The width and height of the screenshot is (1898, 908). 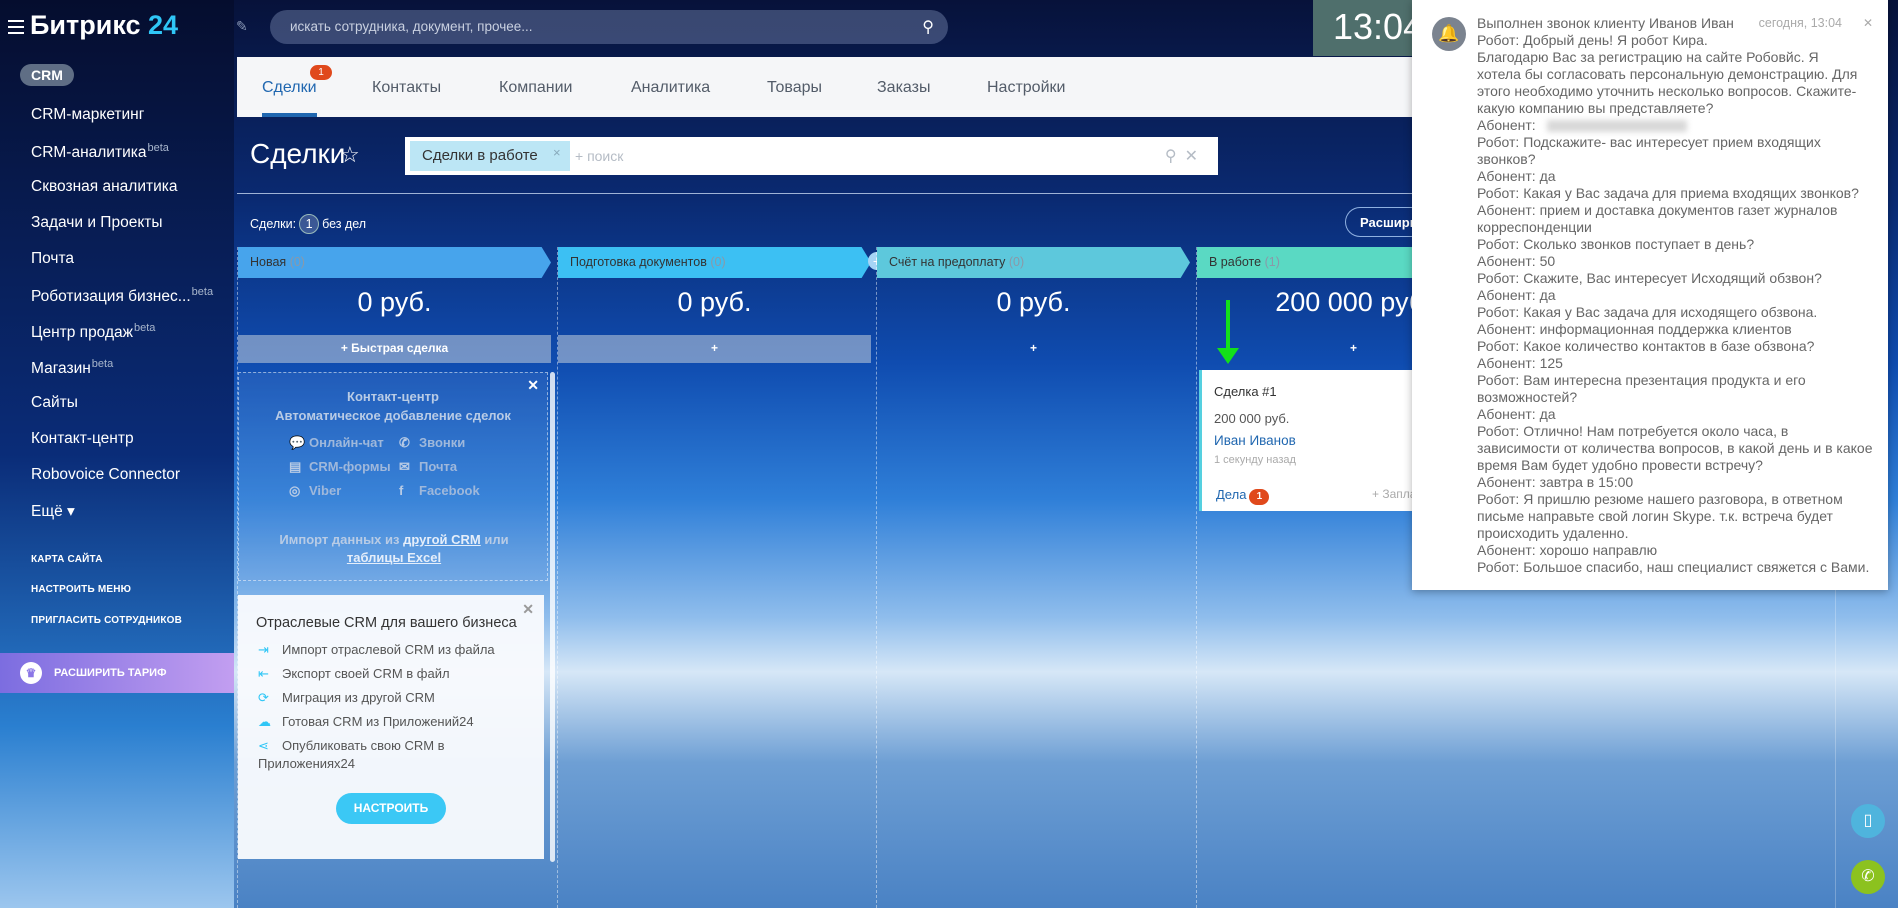 What do you see at coordinates (454, 443) in the screenshot?
I see `channel-calls: ✆ Звонки` at bounding box center [454, 443].